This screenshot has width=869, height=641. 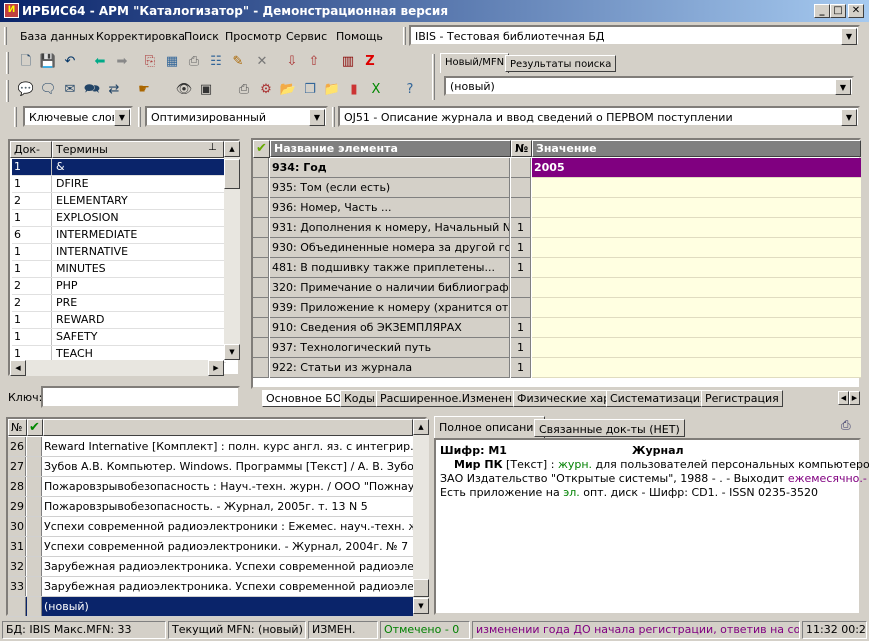 What do you see at coordinates (172, 62) in the screenshot?
I see `grid-icon: ▦` at bounding box center [172, 62].